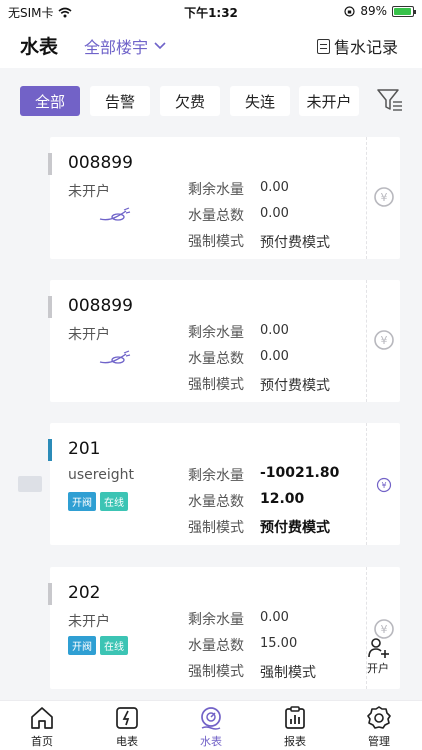  What do you see at coordinates (378, 668) in the screenshot?
I see `open-account-label: 开户` at bounding box center [378, 668].